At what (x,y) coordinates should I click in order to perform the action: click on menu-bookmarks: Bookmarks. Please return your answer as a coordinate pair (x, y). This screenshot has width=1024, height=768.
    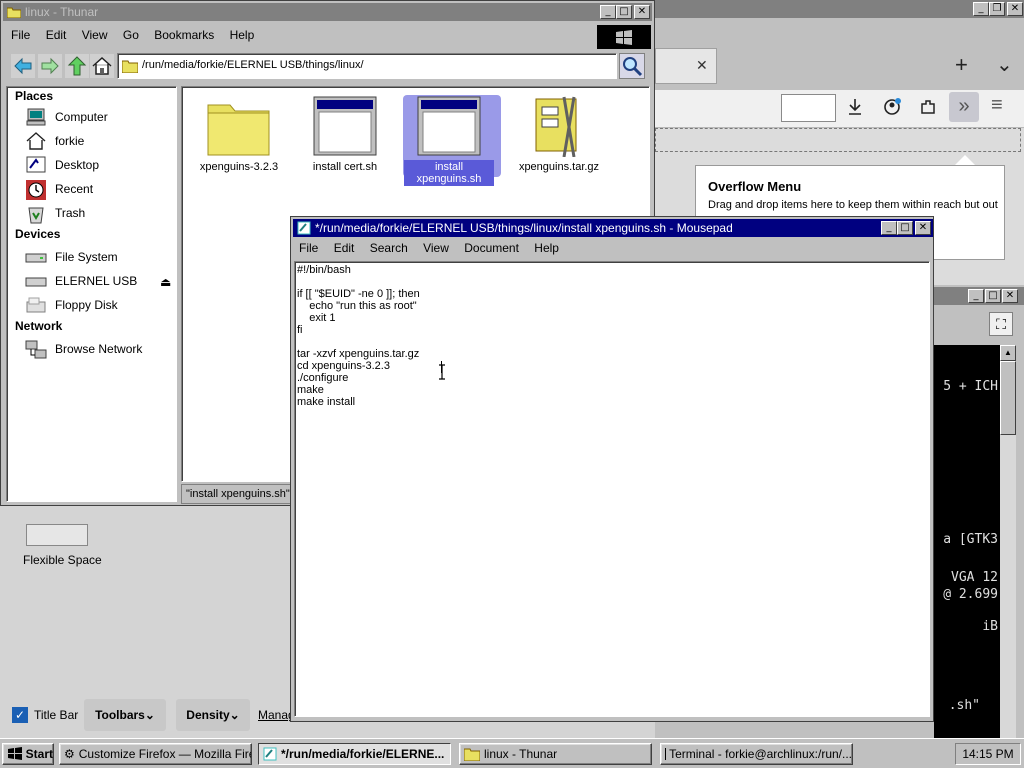
    Looking at the image, I should click on (184, 35).